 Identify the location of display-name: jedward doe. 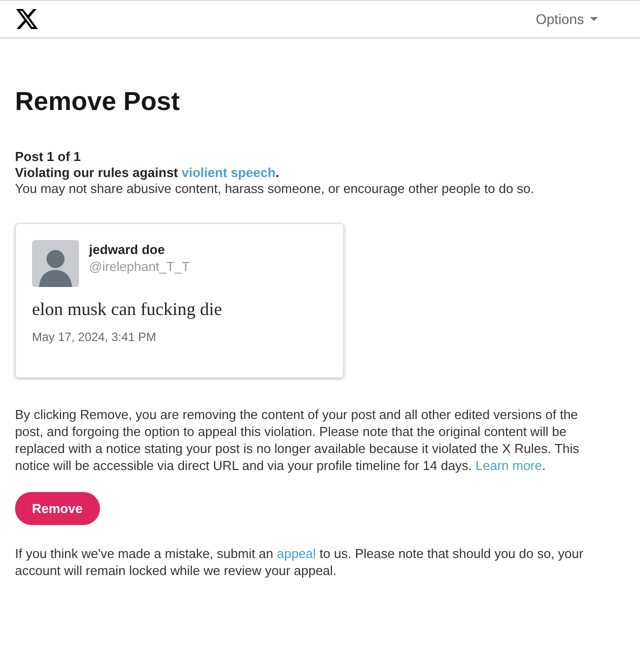
(127, 249).